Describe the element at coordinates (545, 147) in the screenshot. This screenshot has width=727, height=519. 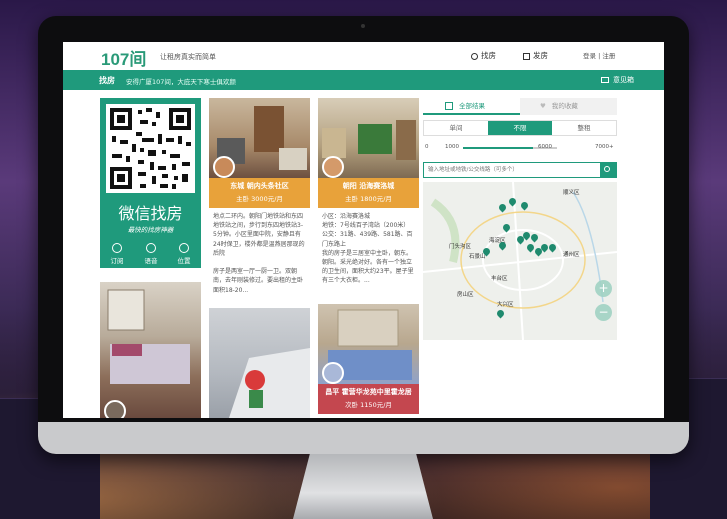
I see `price-high-value: 6000` at that location.